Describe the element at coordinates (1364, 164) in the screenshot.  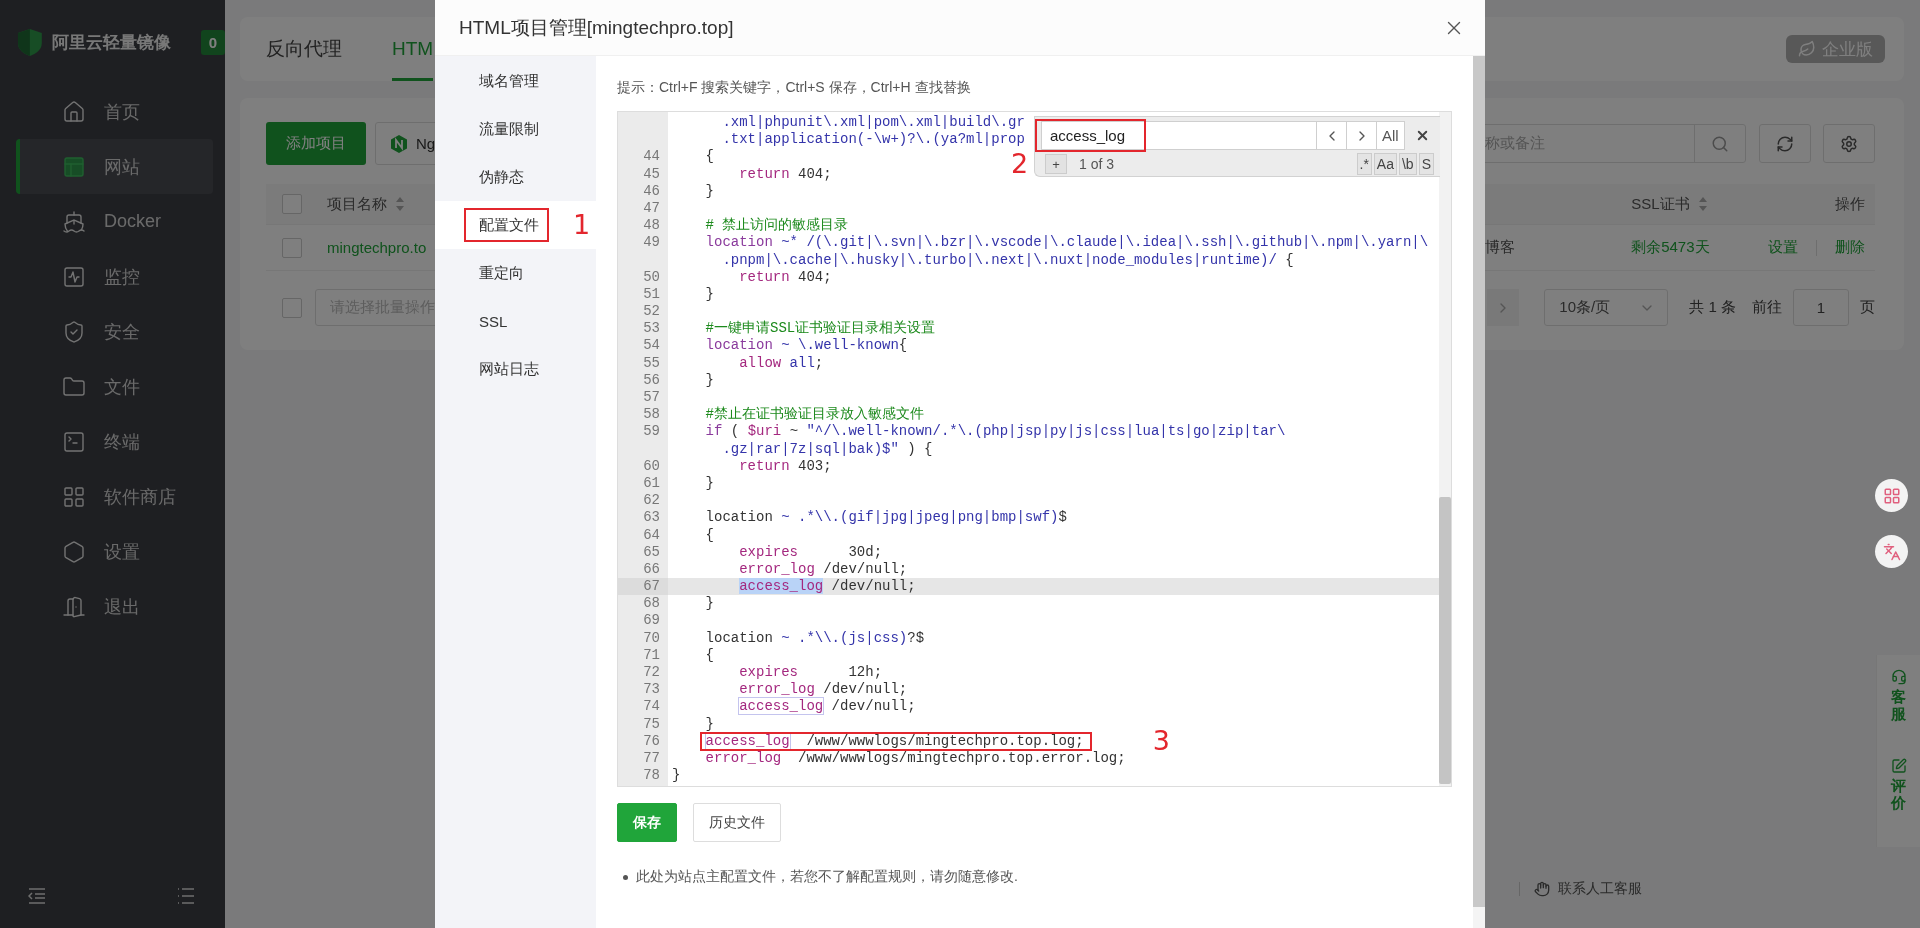
I see `option-toggle: .*` at that location.